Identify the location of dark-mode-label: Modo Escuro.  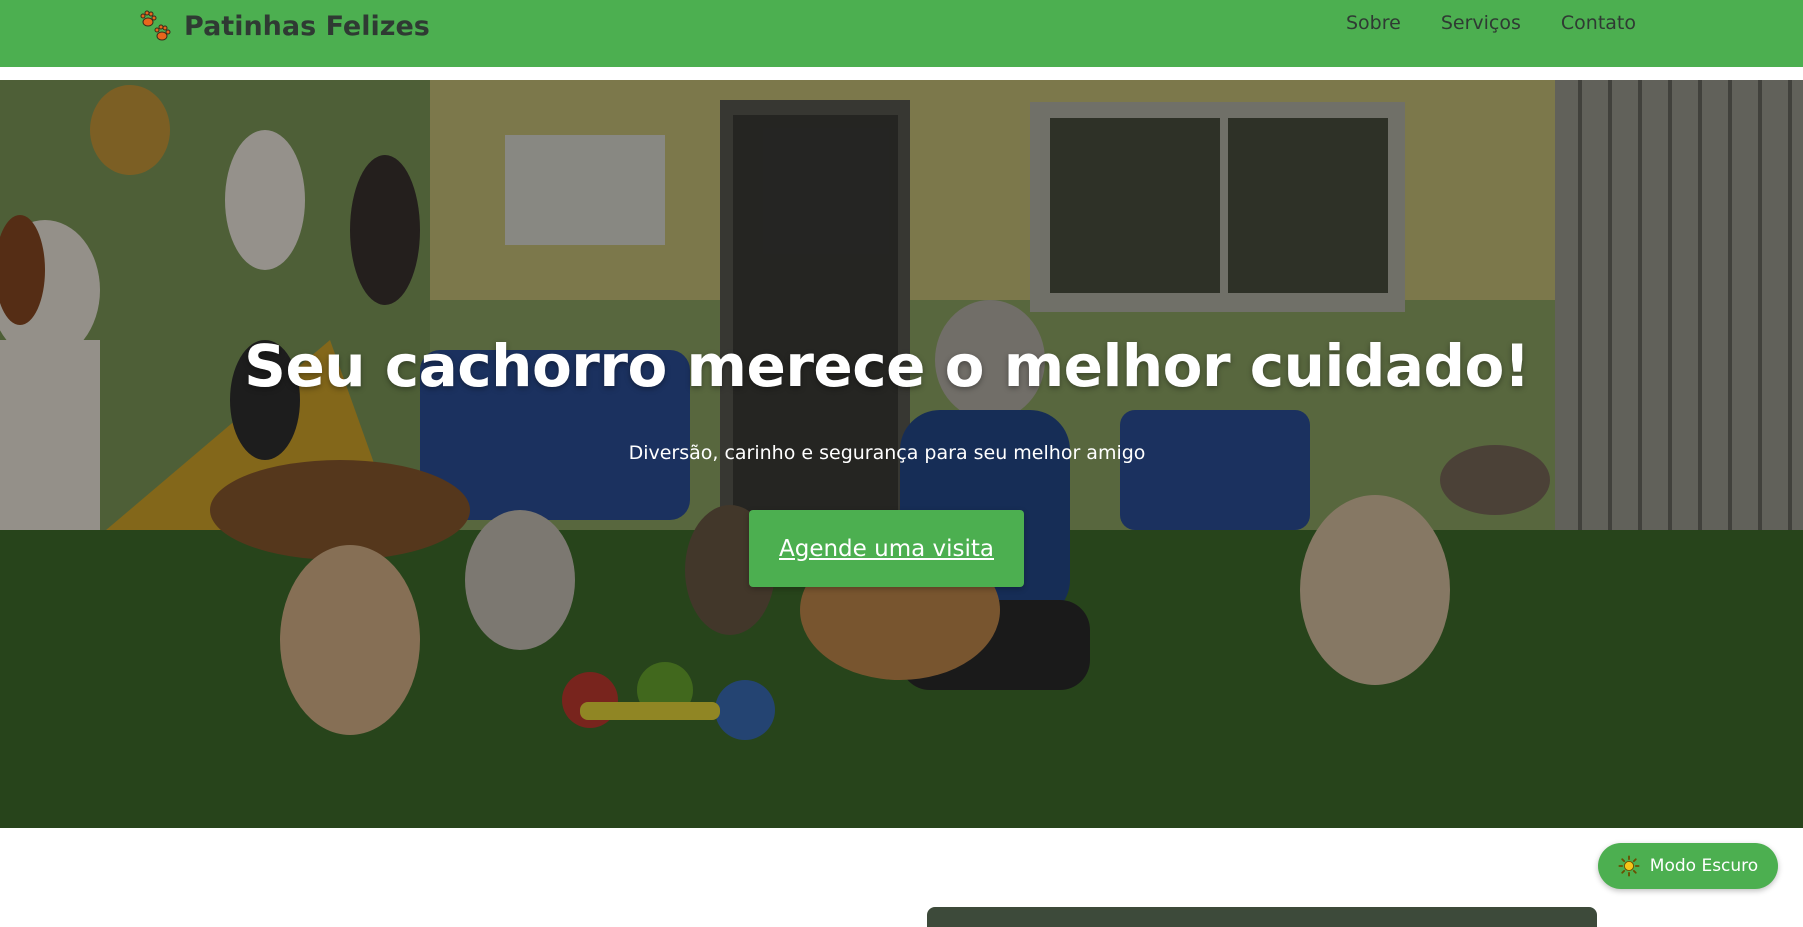
(1704, 866).